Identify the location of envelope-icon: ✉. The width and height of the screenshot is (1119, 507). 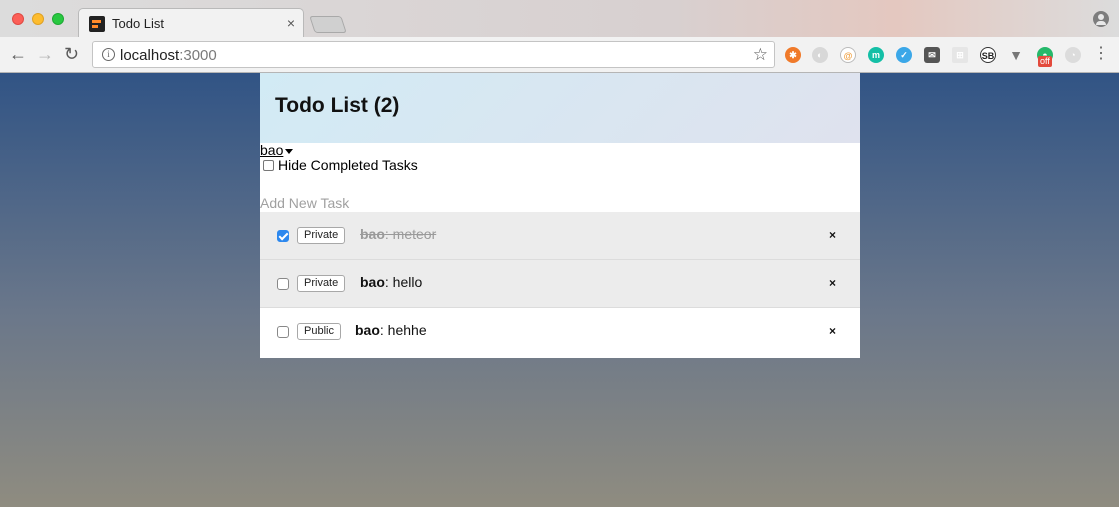
(932, 55).